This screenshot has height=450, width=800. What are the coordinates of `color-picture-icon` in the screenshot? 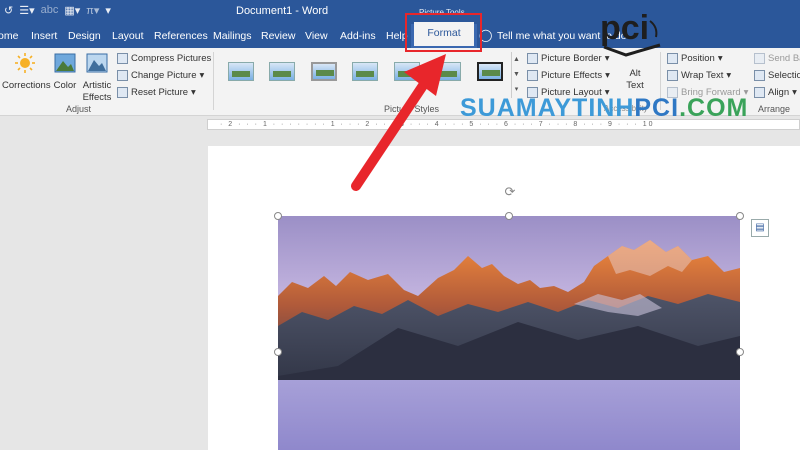 It's located at (65, 63).